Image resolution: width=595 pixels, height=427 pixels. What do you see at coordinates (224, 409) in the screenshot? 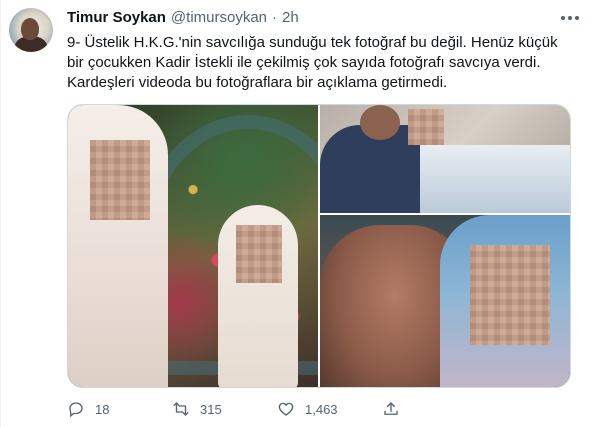
I see `retweet-button: 315` at bounding box center [224, 409].